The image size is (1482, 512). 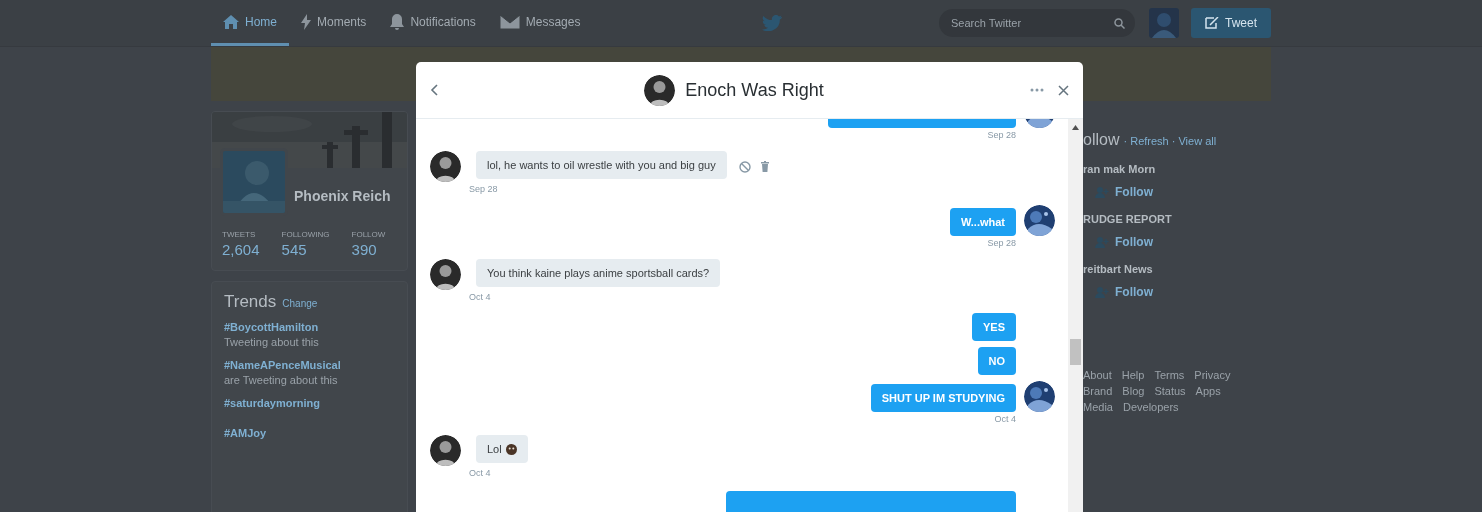 I want to click on trends-title: Trends, so click(x=250, y=302).